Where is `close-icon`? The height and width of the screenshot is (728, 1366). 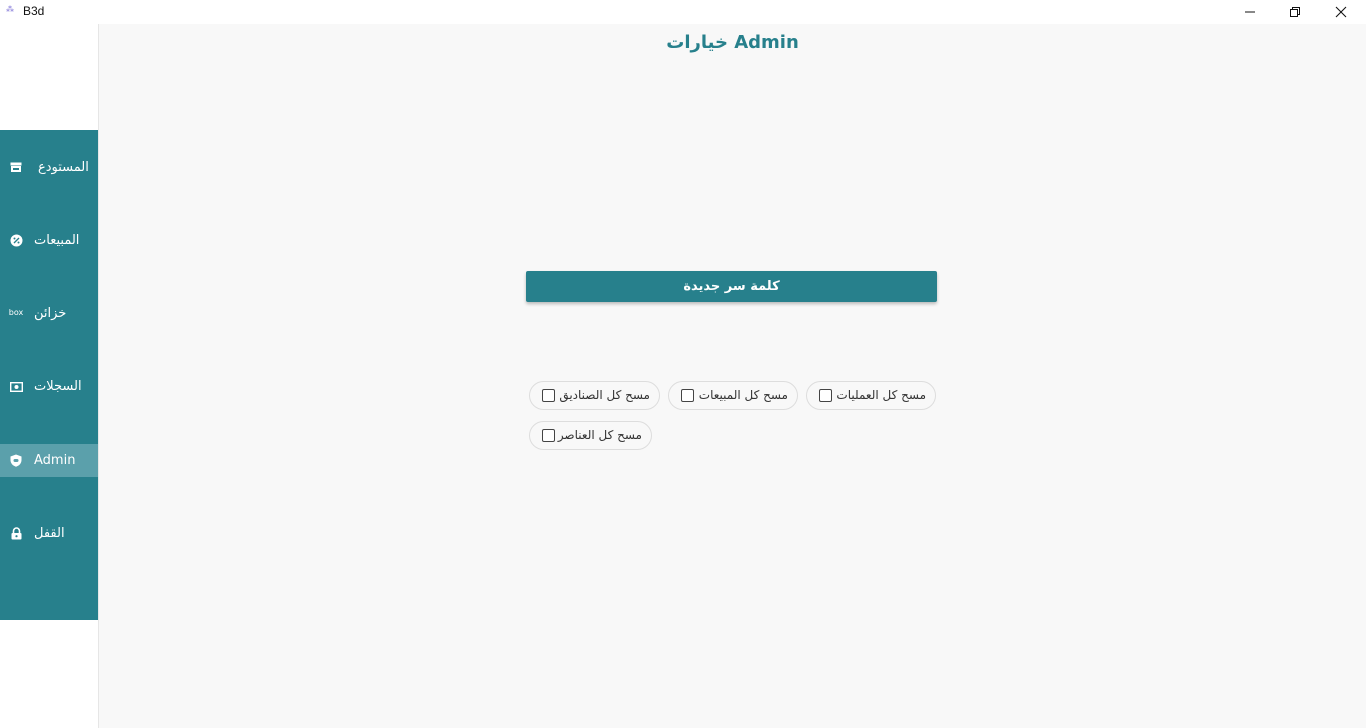 close-icon is located at coordinates (1341, 12).